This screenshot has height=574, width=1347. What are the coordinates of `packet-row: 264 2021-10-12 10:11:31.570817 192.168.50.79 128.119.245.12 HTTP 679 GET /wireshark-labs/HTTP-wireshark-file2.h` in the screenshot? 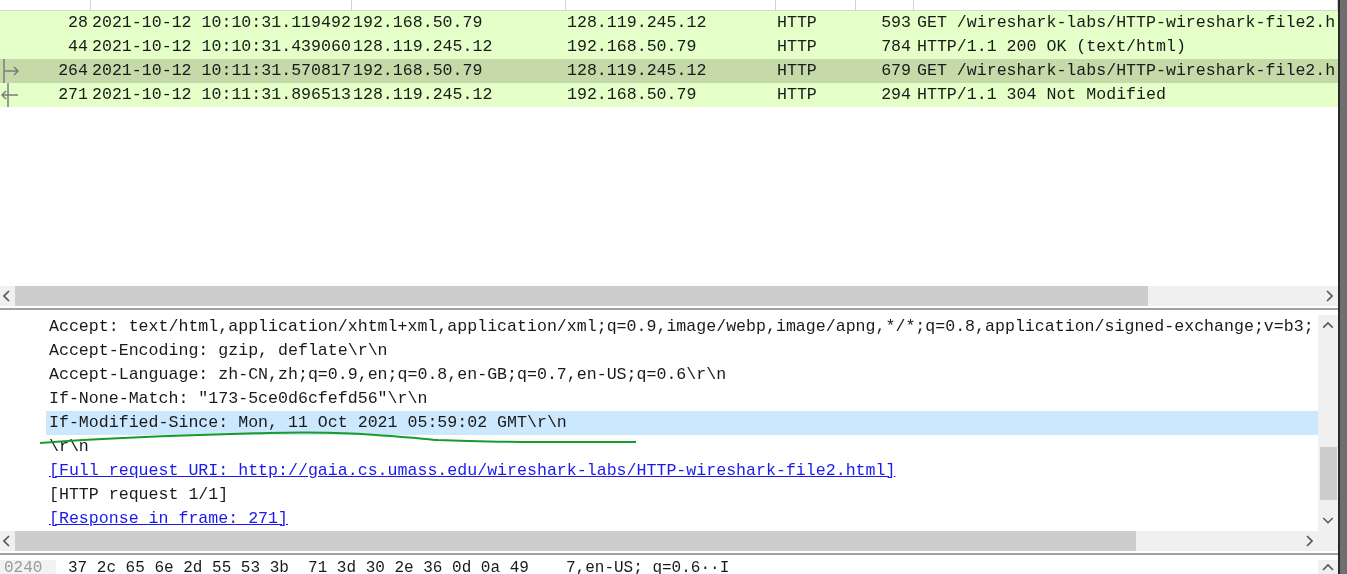 It's located at (669, 71).